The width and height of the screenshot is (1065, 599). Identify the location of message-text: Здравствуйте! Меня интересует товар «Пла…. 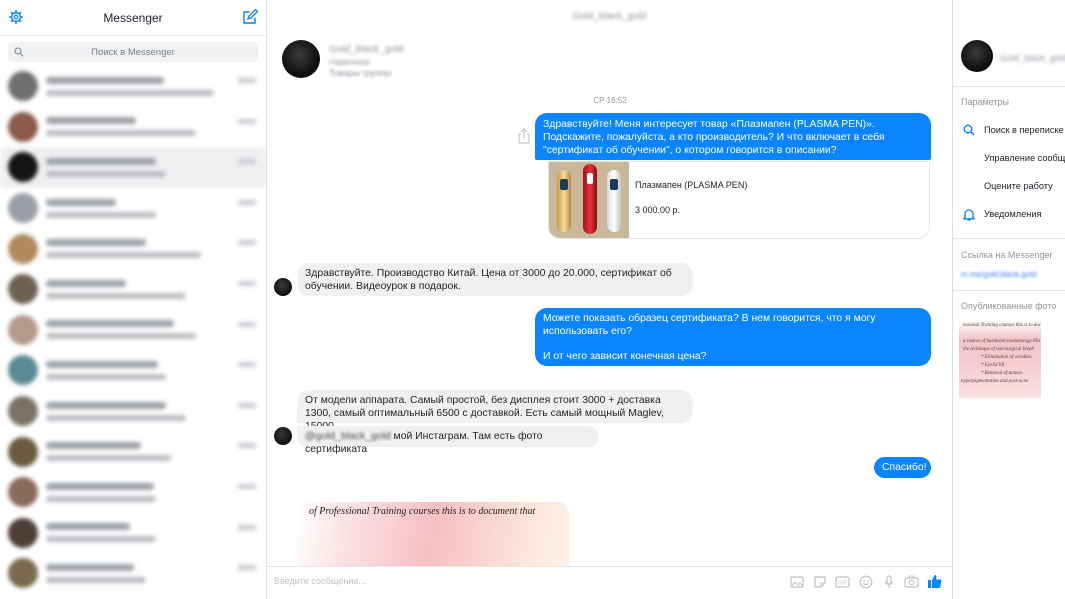
(714, 137).